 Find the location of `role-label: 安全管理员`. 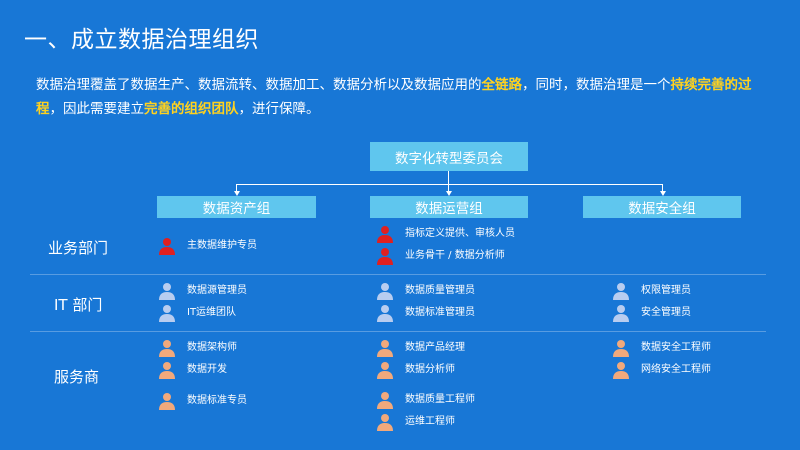

role-label: 安全管理员 is located at coordinates (666, 312).